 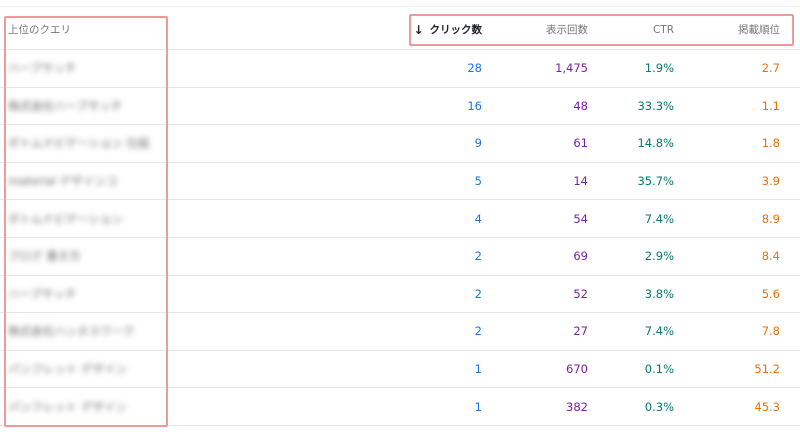 What do you see at coordinates (655, 143) in the screenshot?
I see `ctr-value: 14.8%` at bounding box center [655, 143].